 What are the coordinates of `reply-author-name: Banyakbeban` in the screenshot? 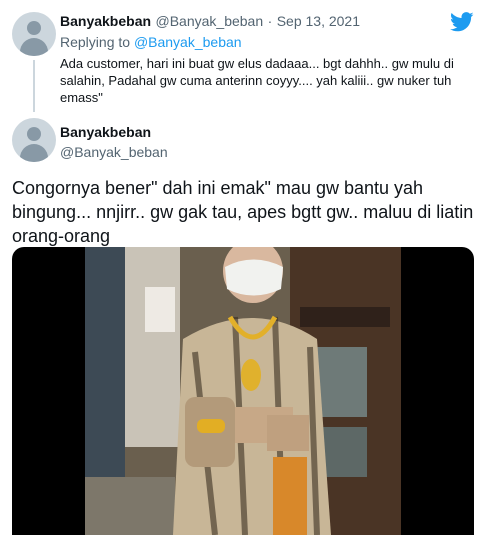 It's located at (105, 21).